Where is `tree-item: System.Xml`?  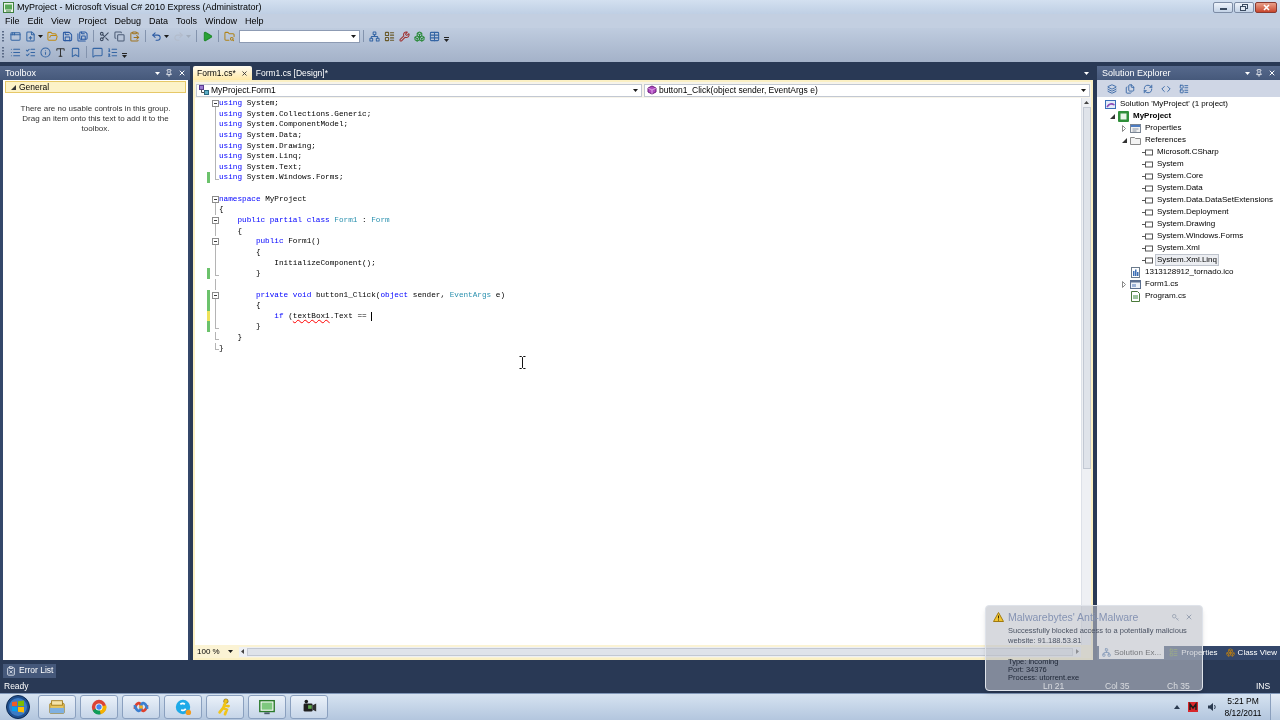
tree-item: System.Xml is located at coordinates (1178, 248).